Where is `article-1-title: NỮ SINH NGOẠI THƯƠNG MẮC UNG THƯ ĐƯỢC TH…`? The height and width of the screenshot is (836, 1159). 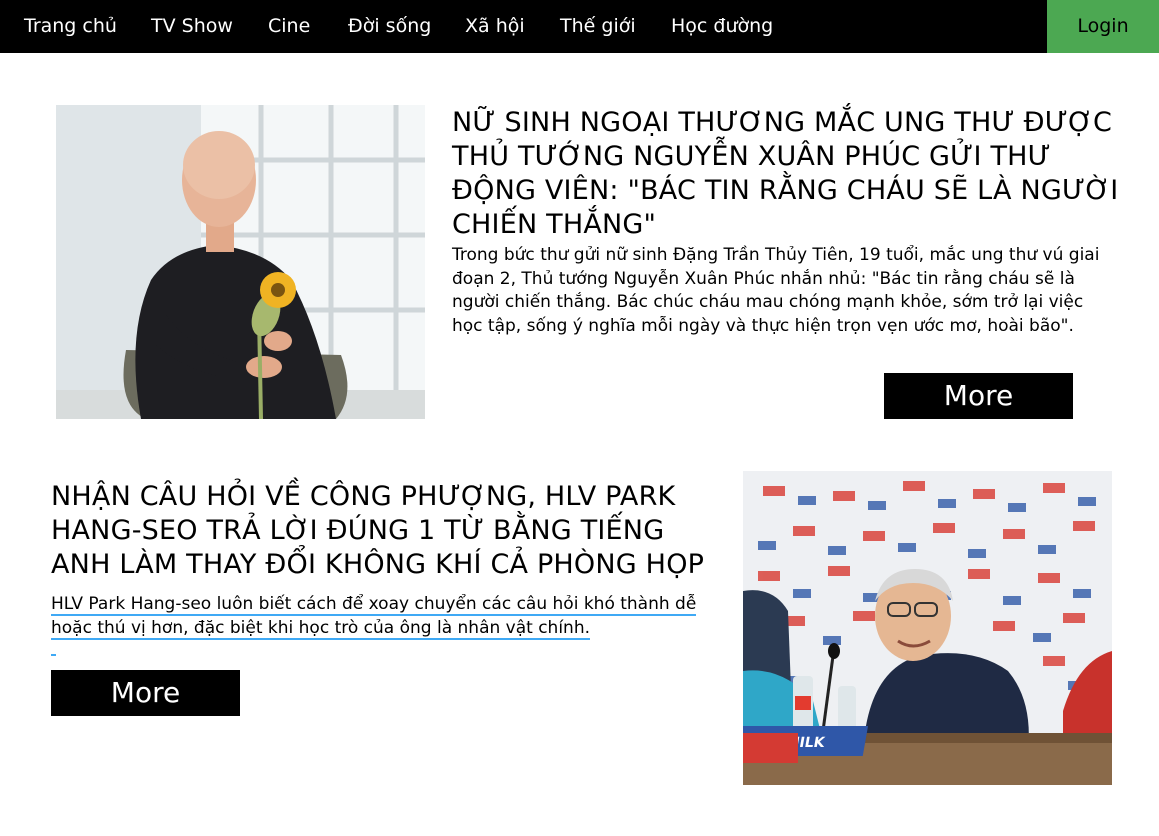 article-1-title: NỮ SINH NGOẠI THƯƠNG MẮC UNG THƯ ĐƯỢC TH… is located at coordinates (792, 174).